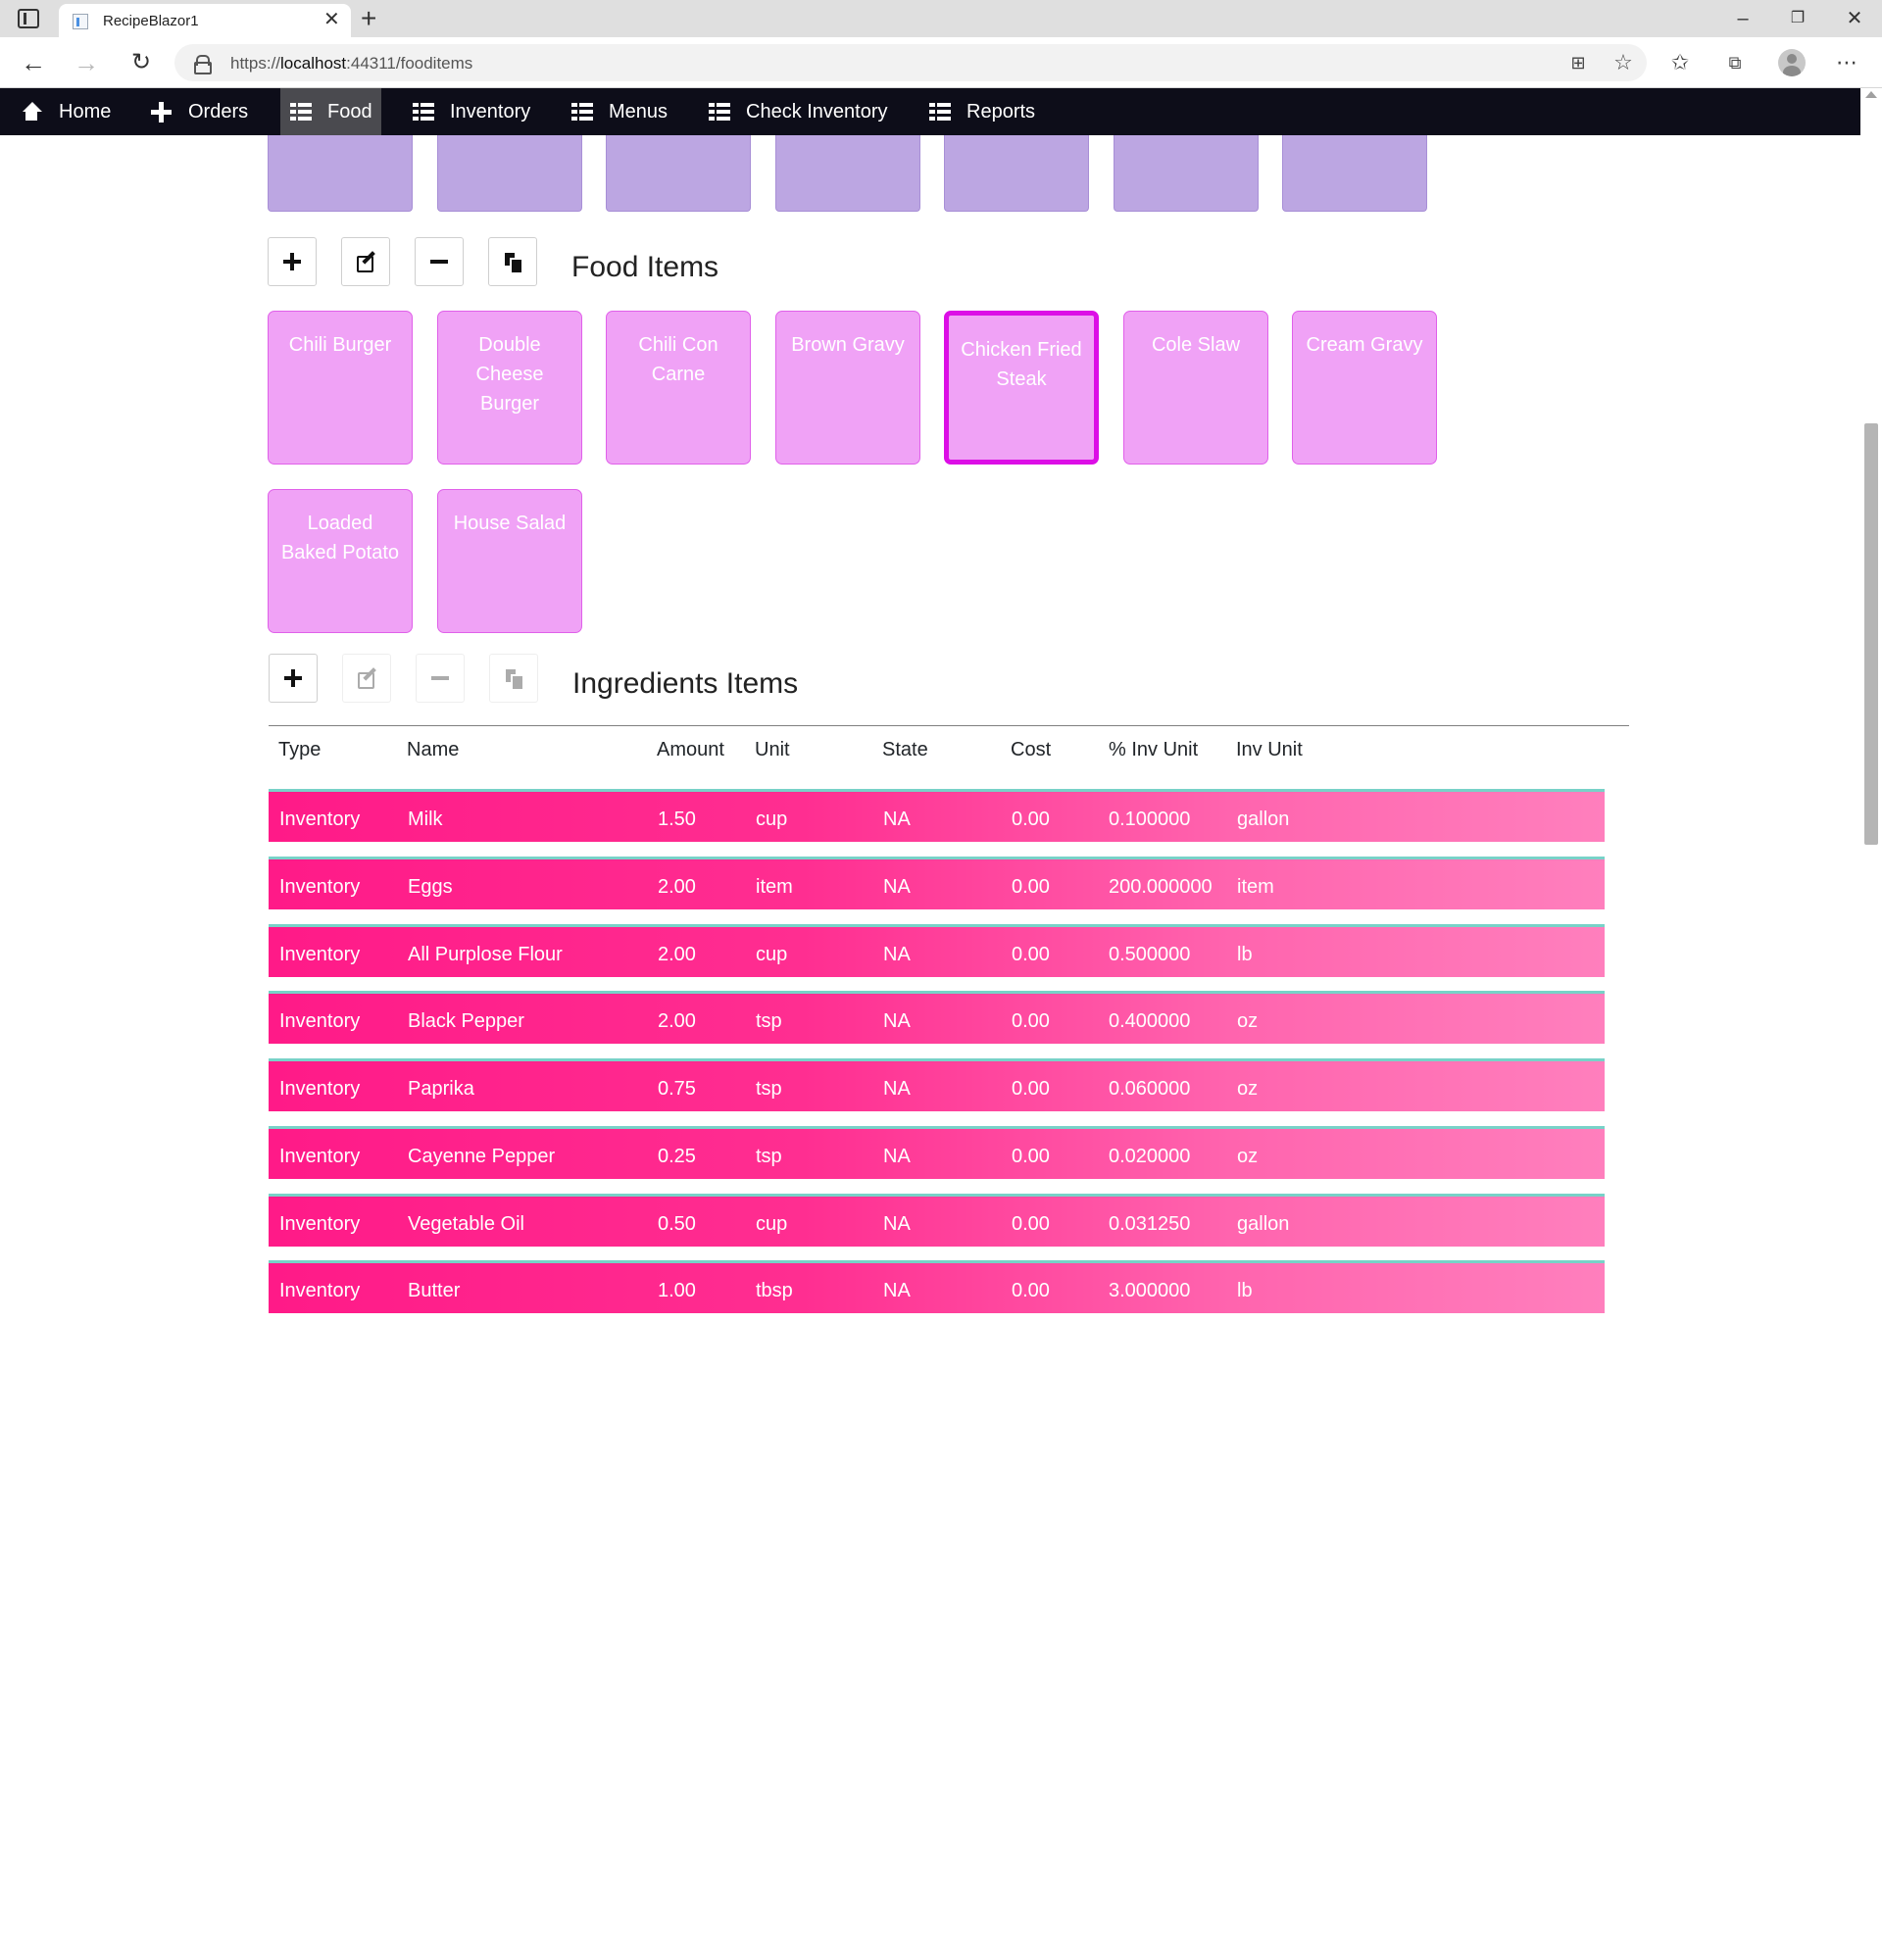 This screenshot has width=1882, height=1960. What do you see at coordinates (1196, 388) in the screenshot?
I see `food-item-tile: Cole Slaw` at bounding box center [1196, 388].